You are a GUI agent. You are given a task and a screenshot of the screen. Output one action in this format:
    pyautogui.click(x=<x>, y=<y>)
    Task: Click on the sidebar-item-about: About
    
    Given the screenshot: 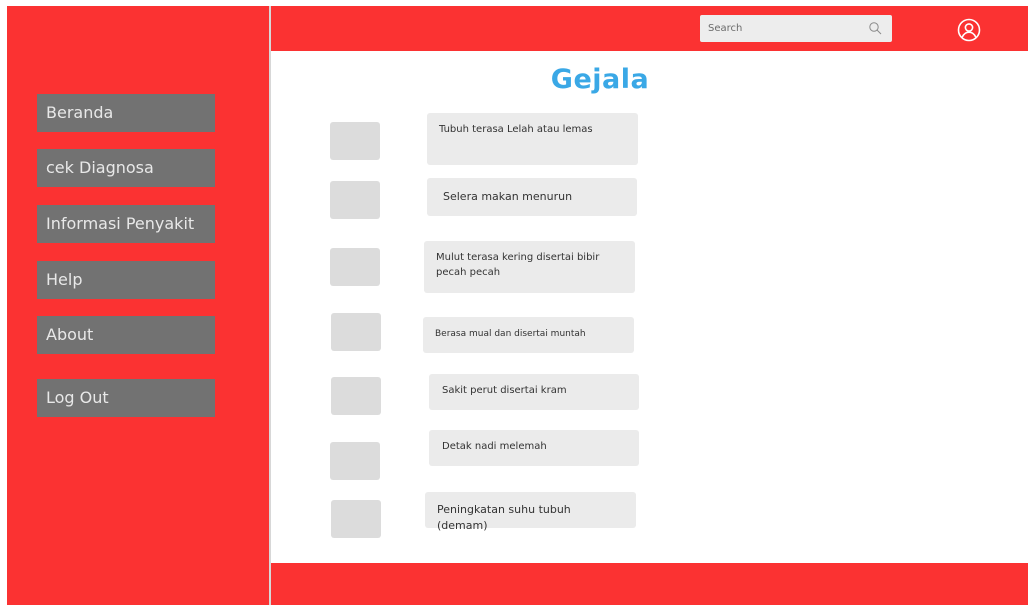 What is the action you would take?
    pyautogui.click(x=126, y=335)
    